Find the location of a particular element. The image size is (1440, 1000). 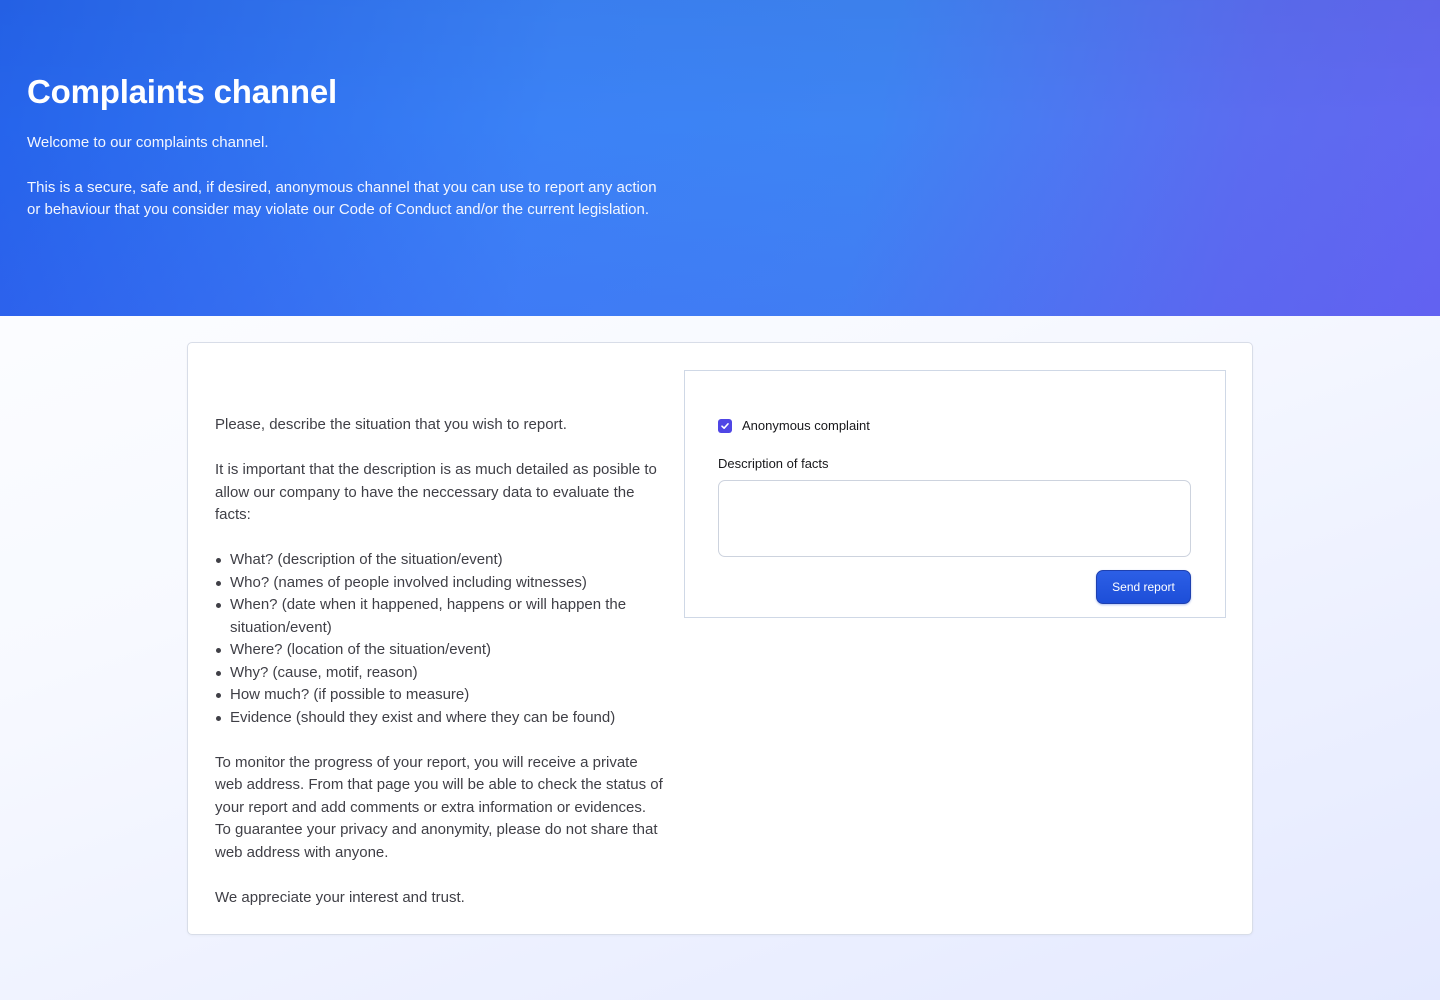

list-item: Where? (location of the situation/event) is located at coordinates (440, 650).